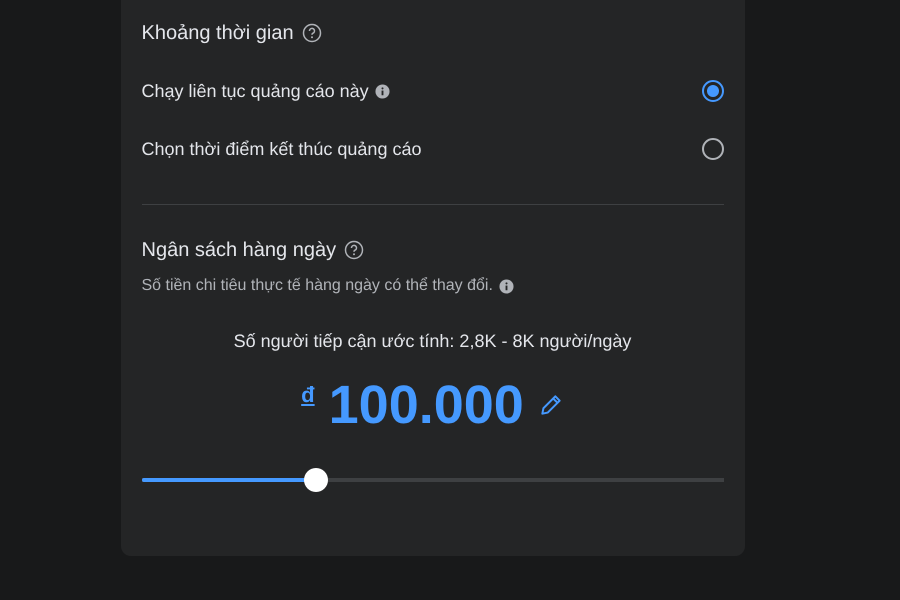 Image resolution: width=900 pixels, height=600 pixels. What do you see at coordinates (316, 480) in the screenshot?
I see `slider-thumb` at bounding box center [316, 480].